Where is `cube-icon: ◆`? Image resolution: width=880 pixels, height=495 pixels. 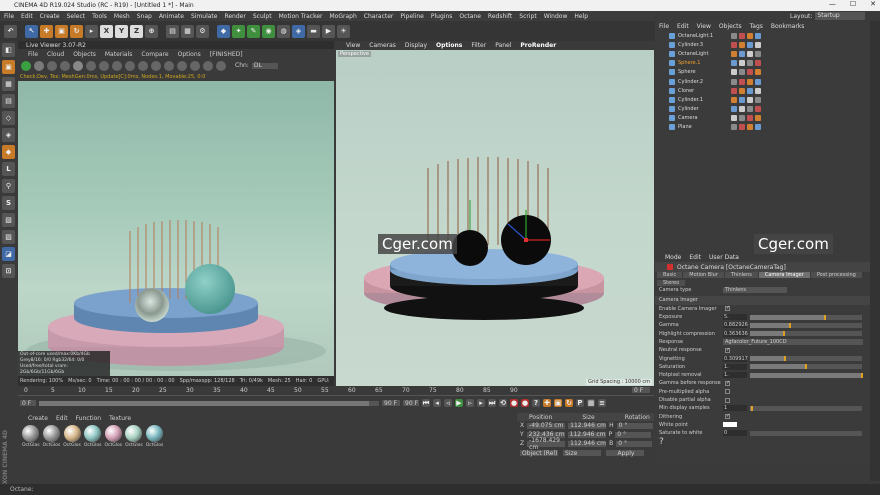 cube-icon: ◆ is located at coordinates (223, 31).